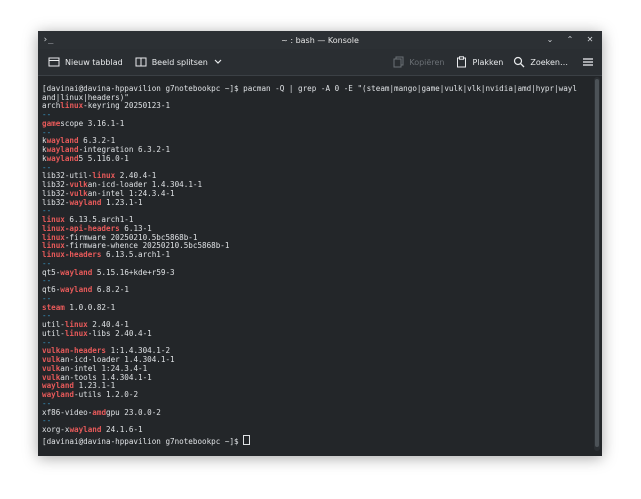 Image resolution: width=641 pixels, height=499 pixels. What do you see at coordinates (488, 62) in the screenshot?
I see `paste-label: Plakken` at bounding box center [488, 62].